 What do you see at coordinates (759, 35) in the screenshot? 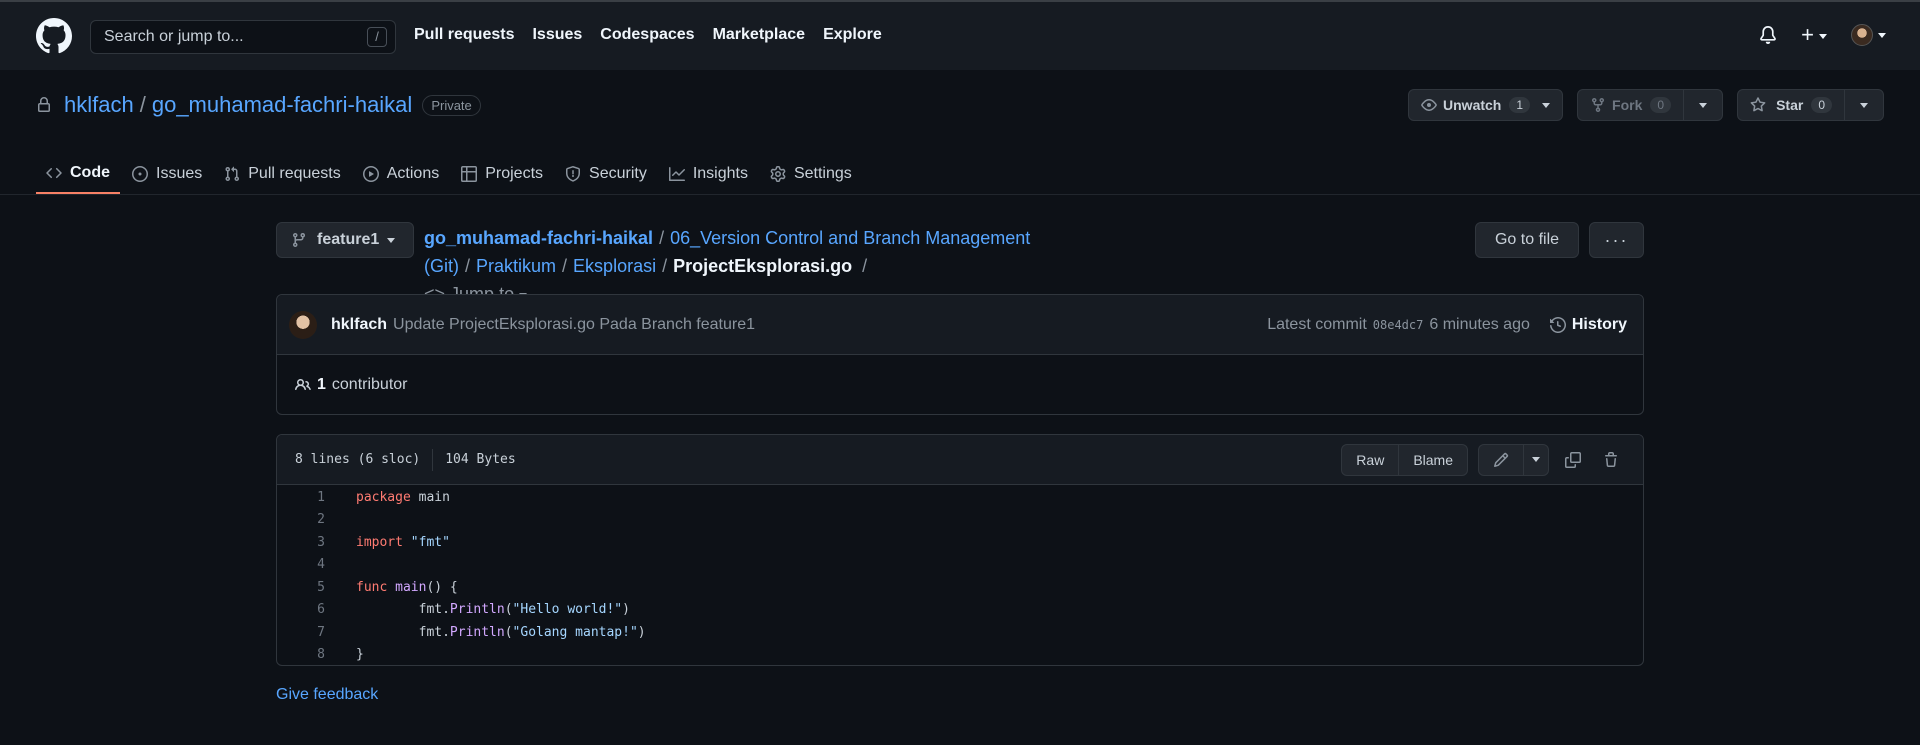
I see `nav-marketplace: Marketplace` at bounding box center [759, 35].